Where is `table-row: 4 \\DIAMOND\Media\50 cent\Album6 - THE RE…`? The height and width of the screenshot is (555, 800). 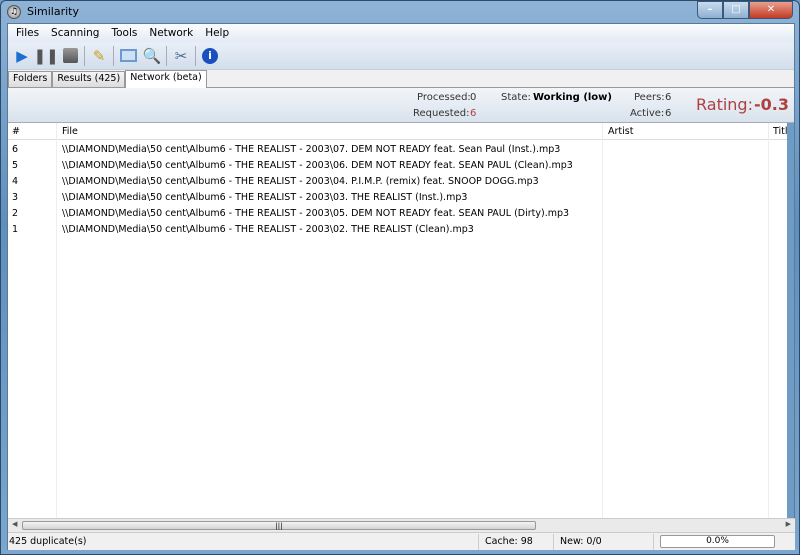
table-row: 4 \\DIAMOND\Media\50 cent\Album6 - THE RE… is located at coordinates (388, 182).